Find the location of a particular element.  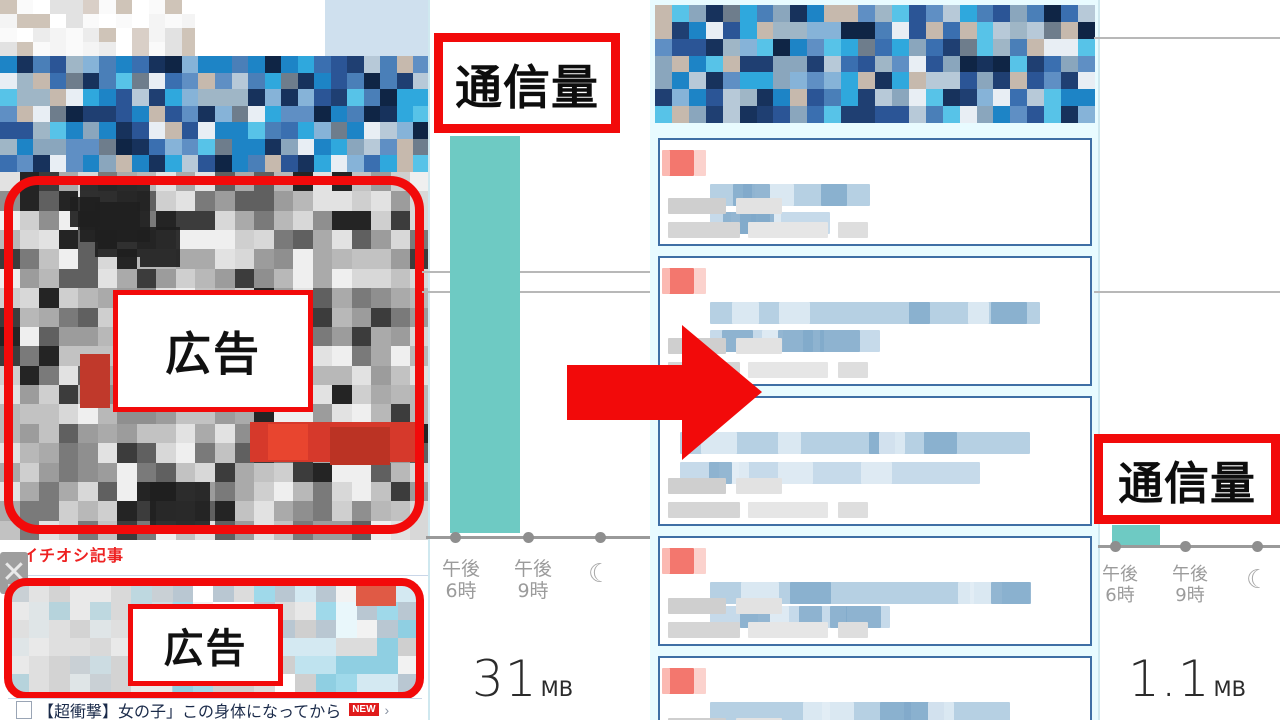

blurred-page-header is located at coordinates (215, 28).